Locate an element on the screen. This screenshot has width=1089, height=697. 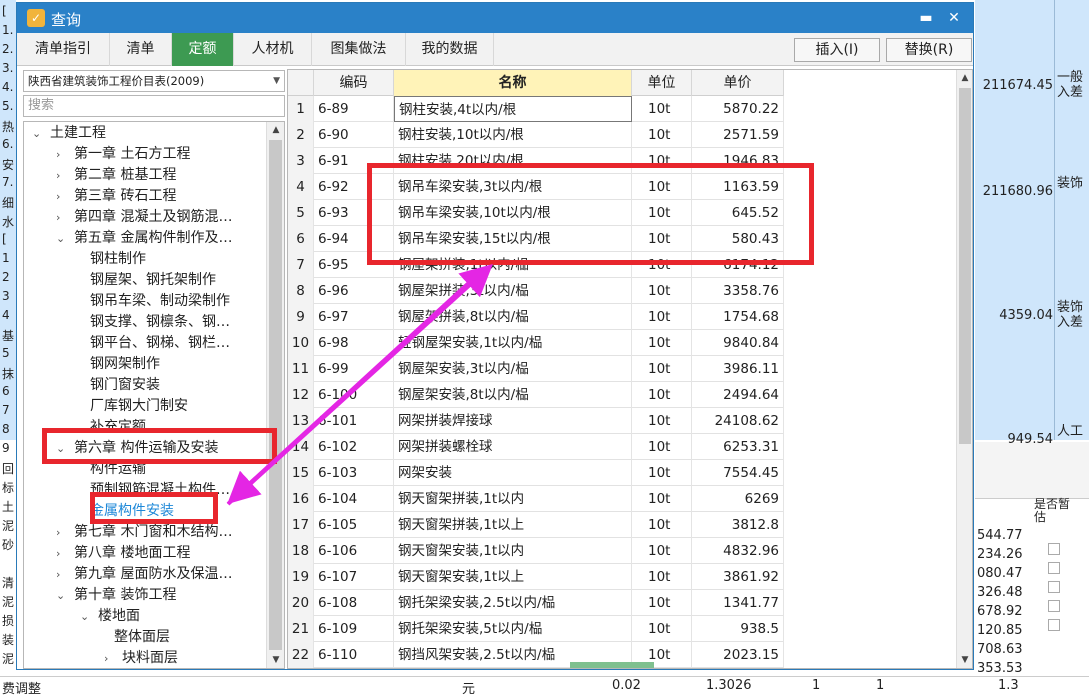
tree-scroll-thumb is located at coordinates (275, 395).